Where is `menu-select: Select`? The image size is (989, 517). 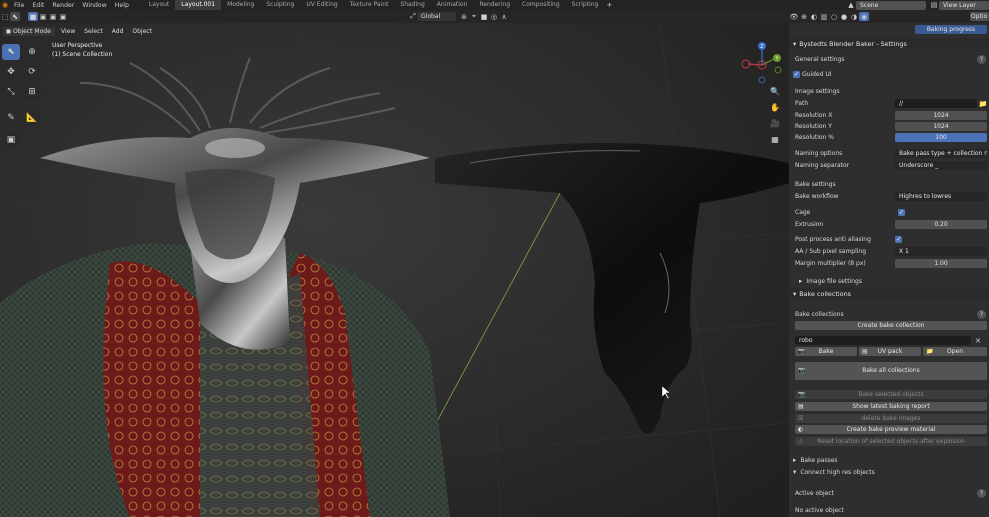
menu-select: Select is located at coordinates (93, 31).